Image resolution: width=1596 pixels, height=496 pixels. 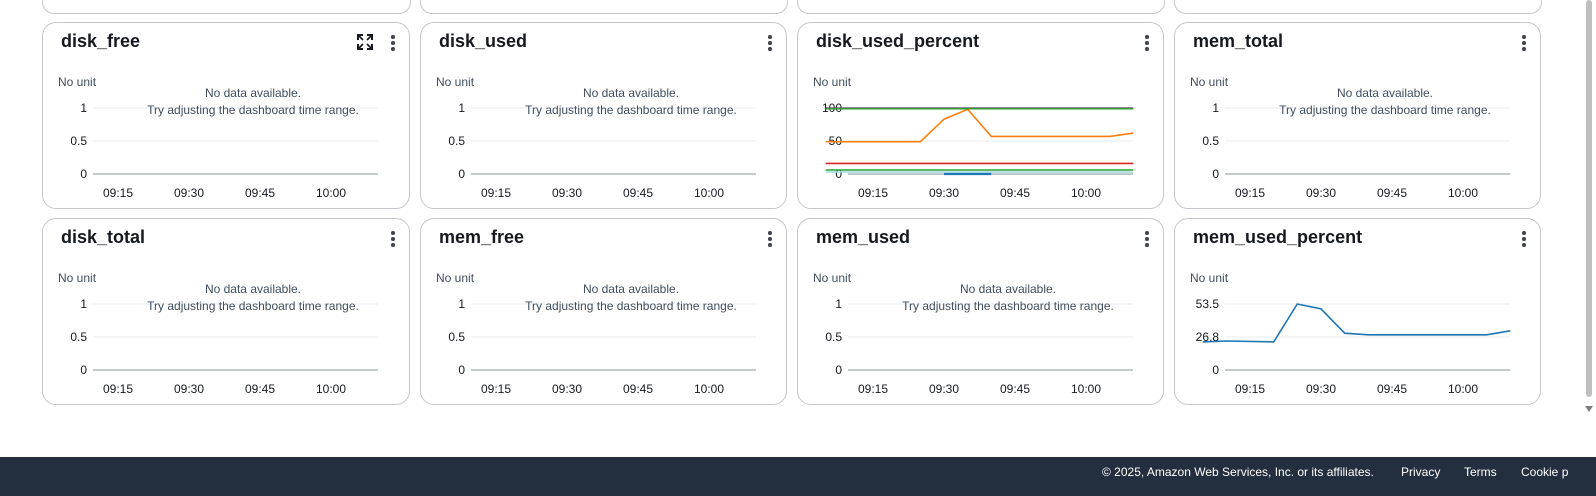 I want to click on page-scrollbar, so click(x=1589, y=210).